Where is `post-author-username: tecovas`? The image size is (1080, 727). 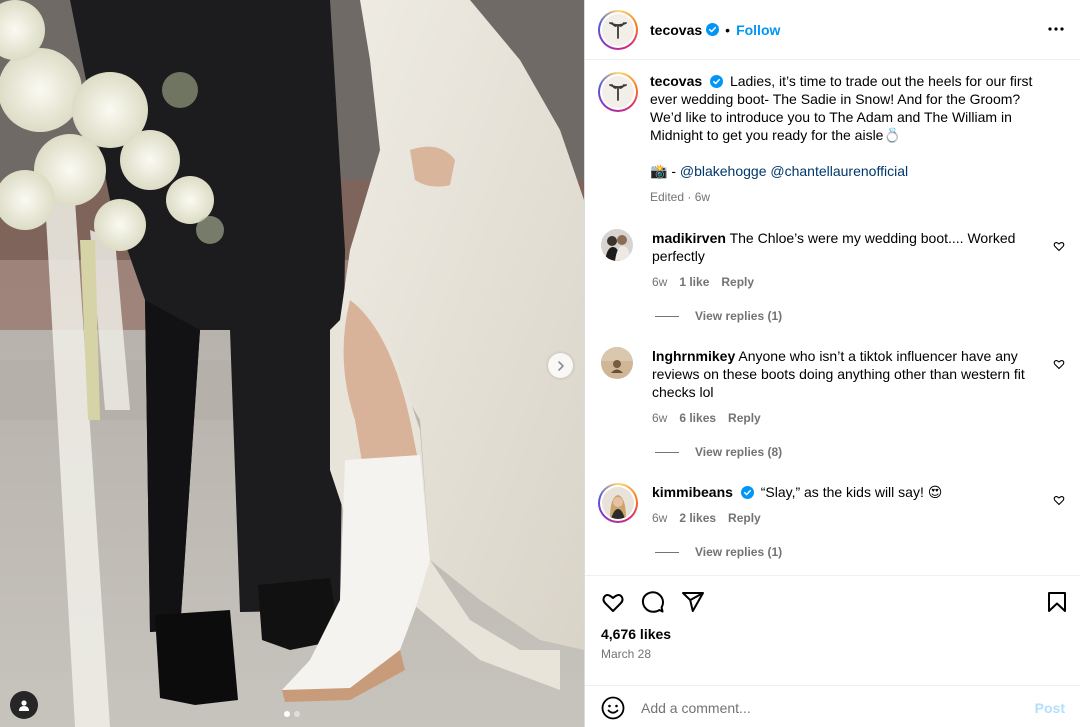
post-author-username: tecovas is located at coordinates (676, 30).